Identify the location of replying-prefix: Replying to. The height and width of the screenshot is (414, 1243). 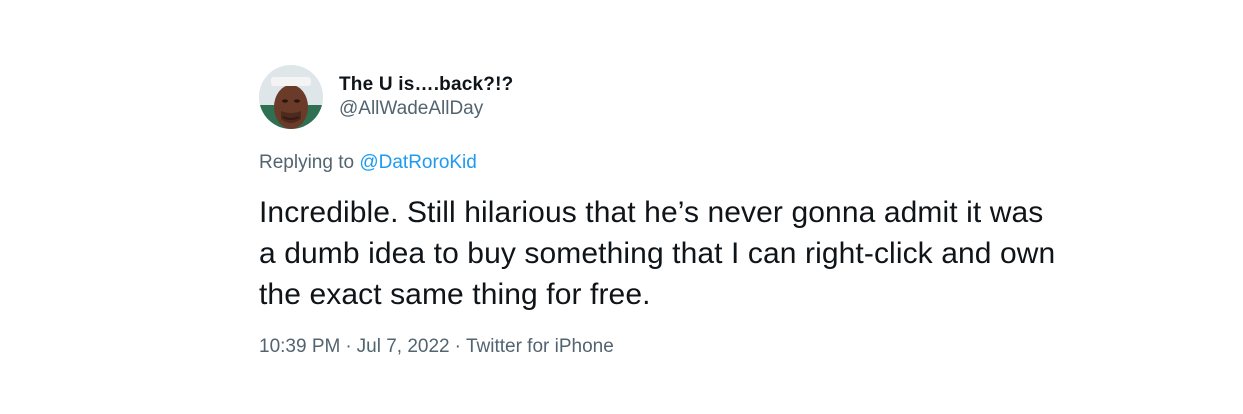
(307, 162).